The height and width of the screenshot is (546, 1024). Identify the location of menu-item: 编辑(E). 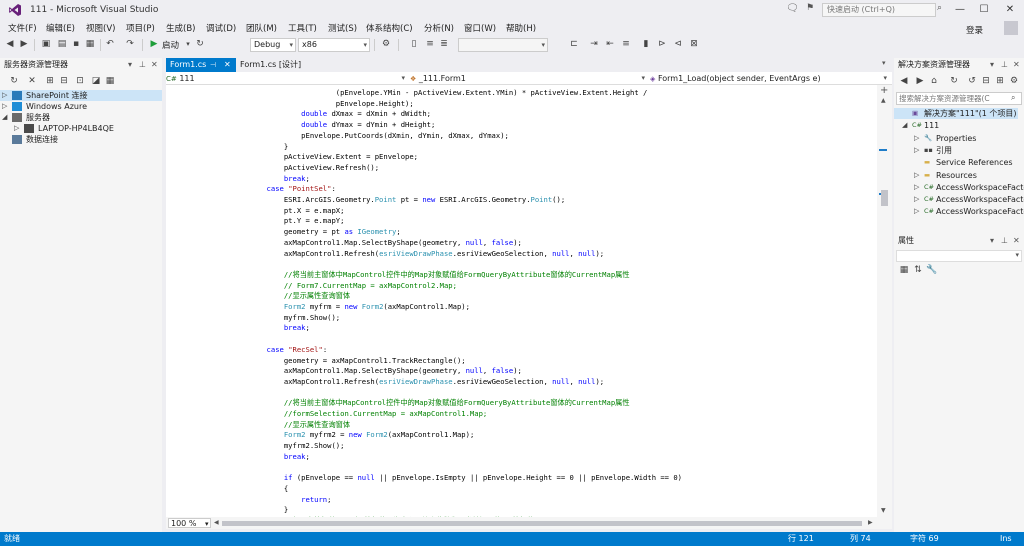
(60, 28).